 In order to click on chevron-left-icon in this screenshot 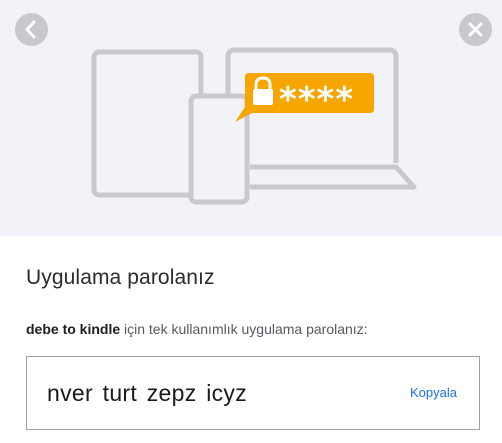, I will do `click(30, 29)`.